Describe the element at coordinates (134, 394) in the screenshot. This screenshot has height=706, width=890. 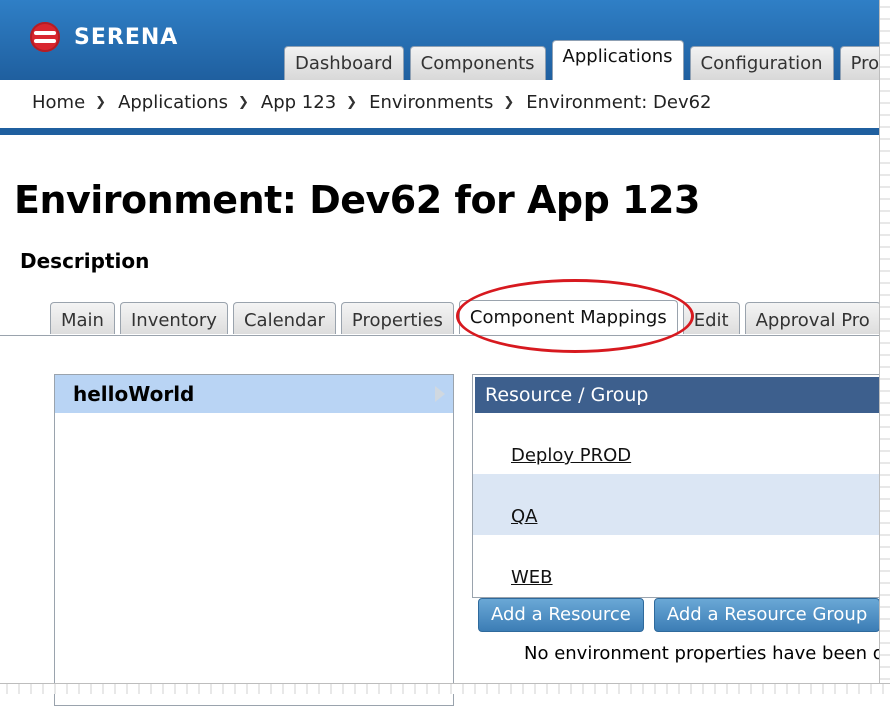
I see `component-name: helloWorld` at that location.